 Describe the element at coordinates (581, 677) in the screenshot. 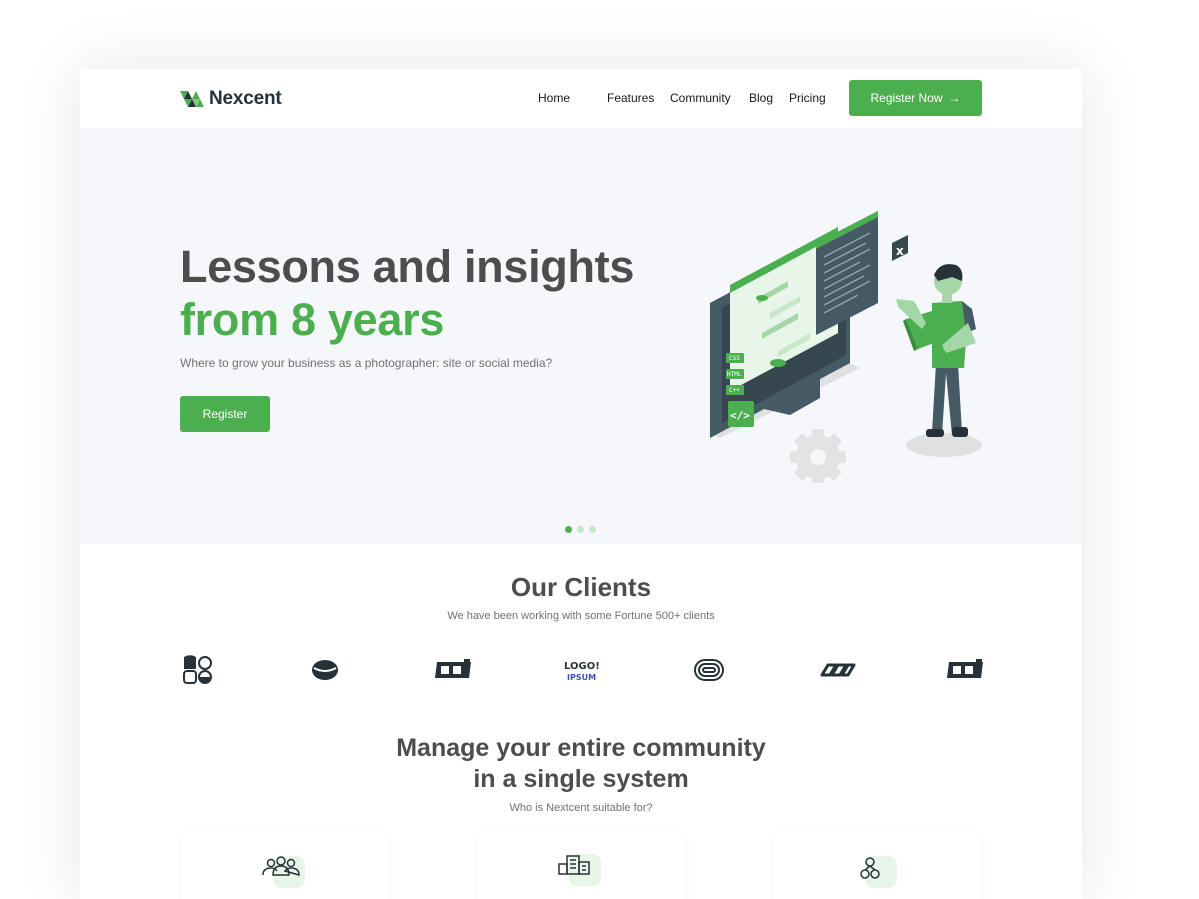

I see `svg-text: IPSUM` at that location.